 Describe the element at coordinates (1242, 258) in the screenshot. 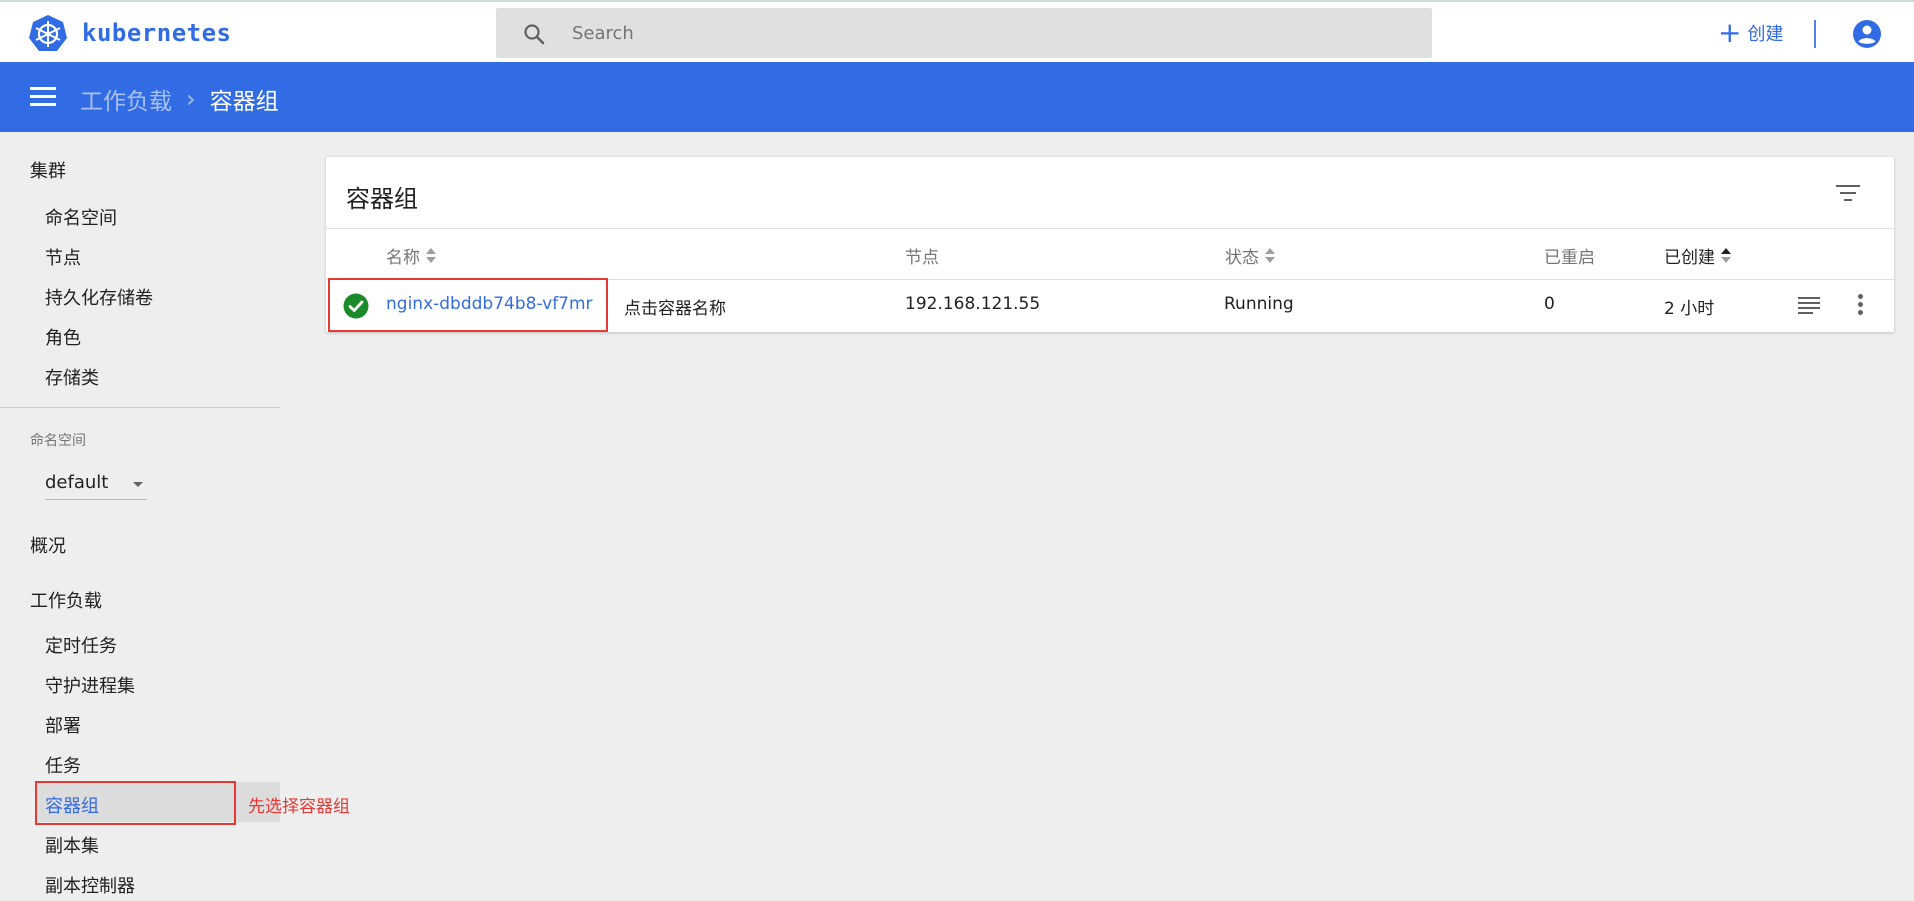

I see `column-header-status-label: 状态` at that location.